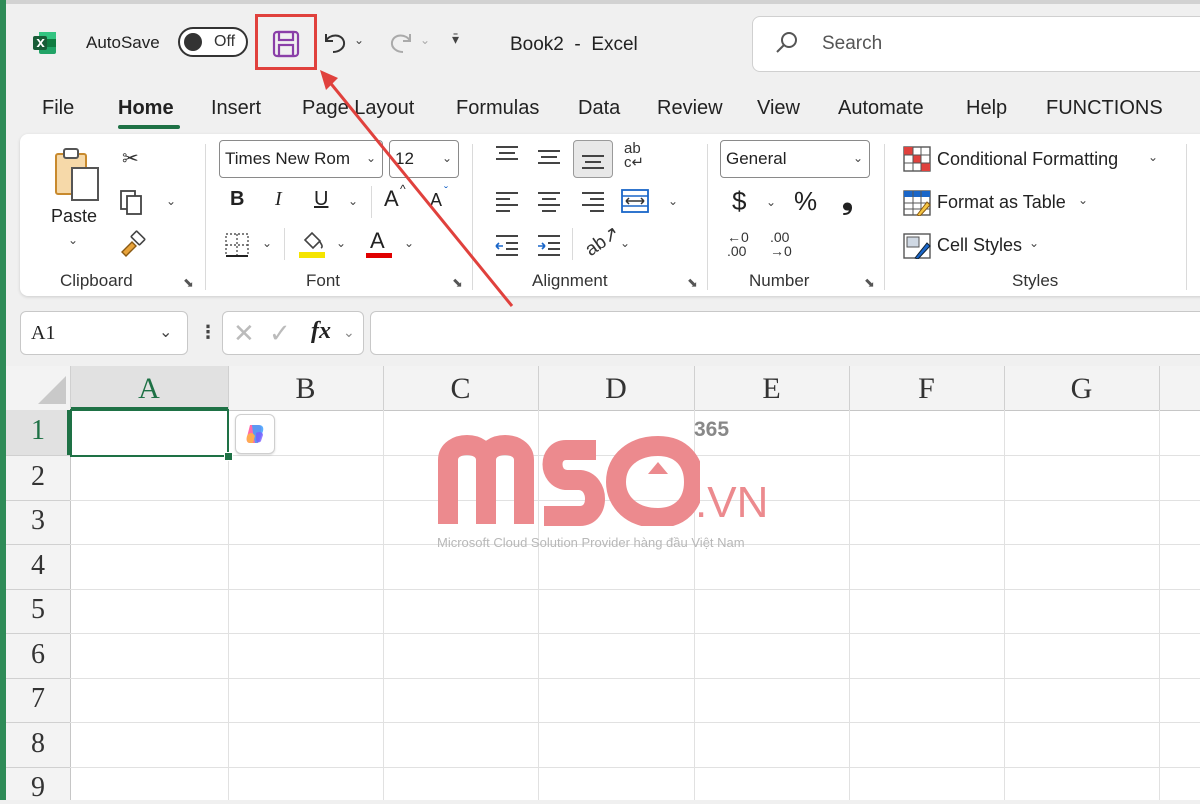 Image resolution: width=1200 pixels, height=804 pixels. What do you see at coordinates (507, 245) in the screenshot?
I see `decrease-indent-icon` at bounding box center [507, 245].